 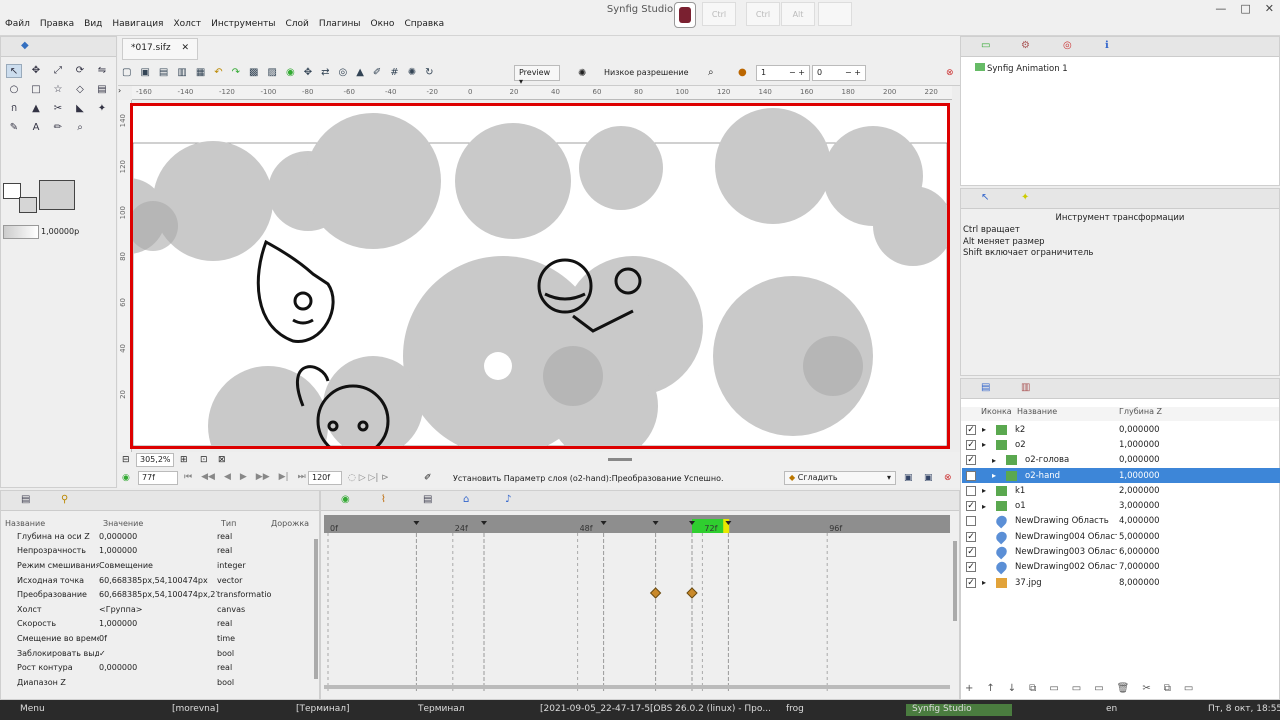 What do you see at coordinates (222, 460) in the screenshot?
I see `zoom-fit-icon: ⊠` at bounding box center [222, 460].